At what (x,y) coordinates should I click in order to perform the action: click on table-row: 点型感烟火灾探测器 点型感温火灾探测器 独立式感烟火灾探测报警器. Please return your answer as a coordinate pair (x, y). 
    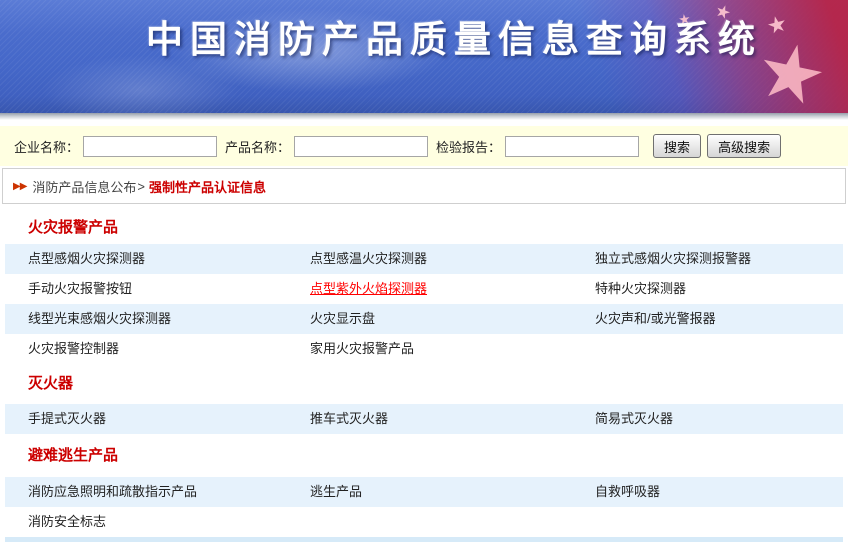
    Looking at the image, I should click on (424, 259).